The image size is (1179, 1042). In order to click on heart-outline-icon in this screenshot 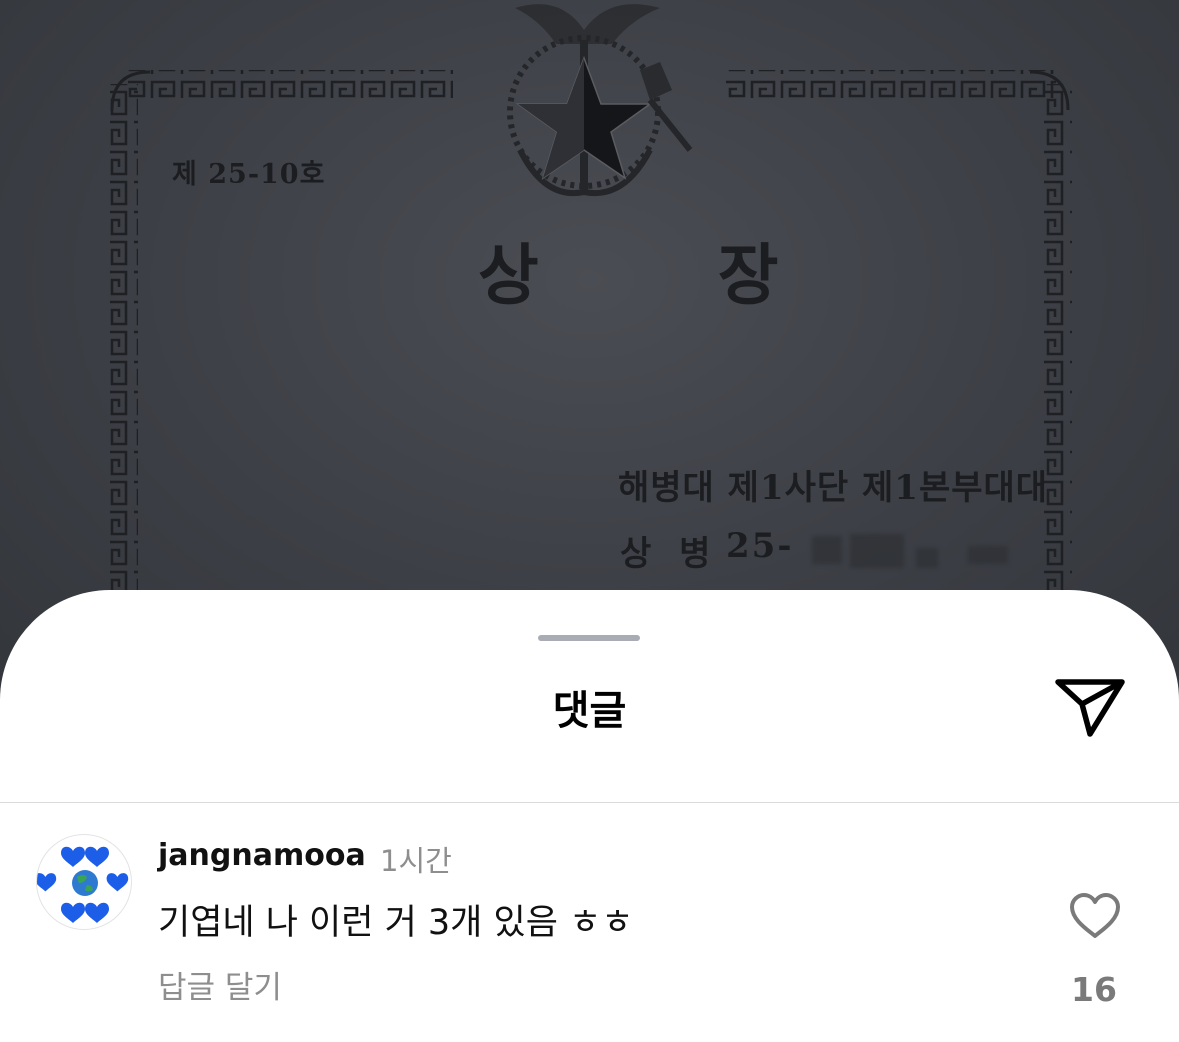, I will do `click(1095, 915)`.